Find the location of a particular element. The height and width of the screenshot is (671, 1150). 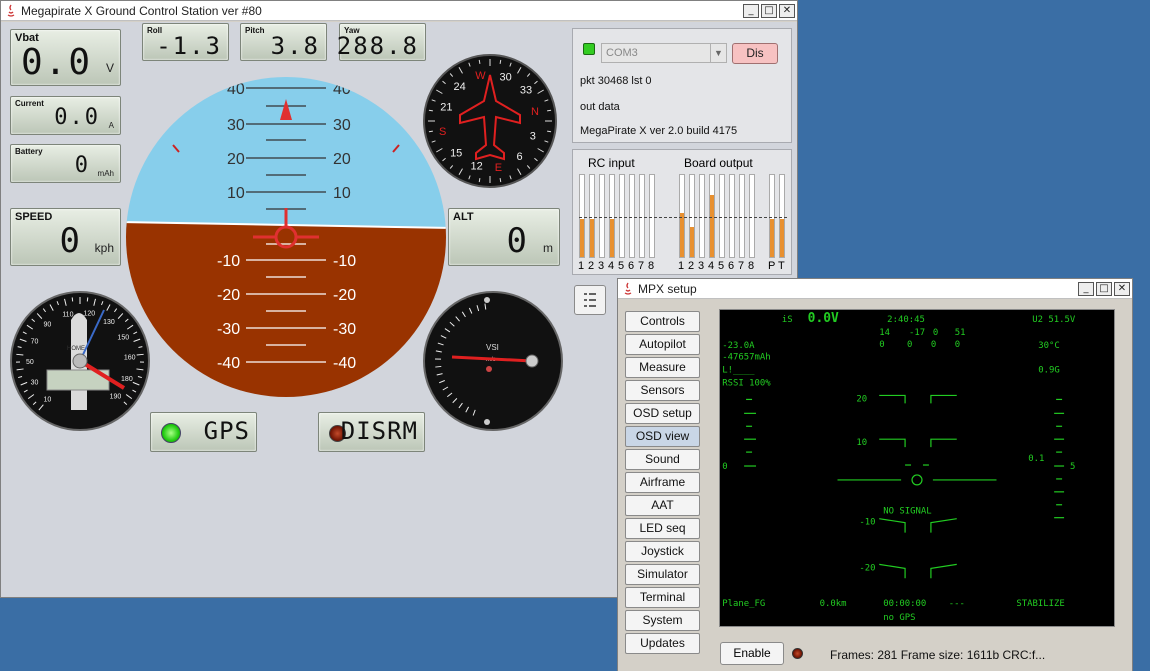

osd-bottom-3: --- is located at coordinates (957, 604).